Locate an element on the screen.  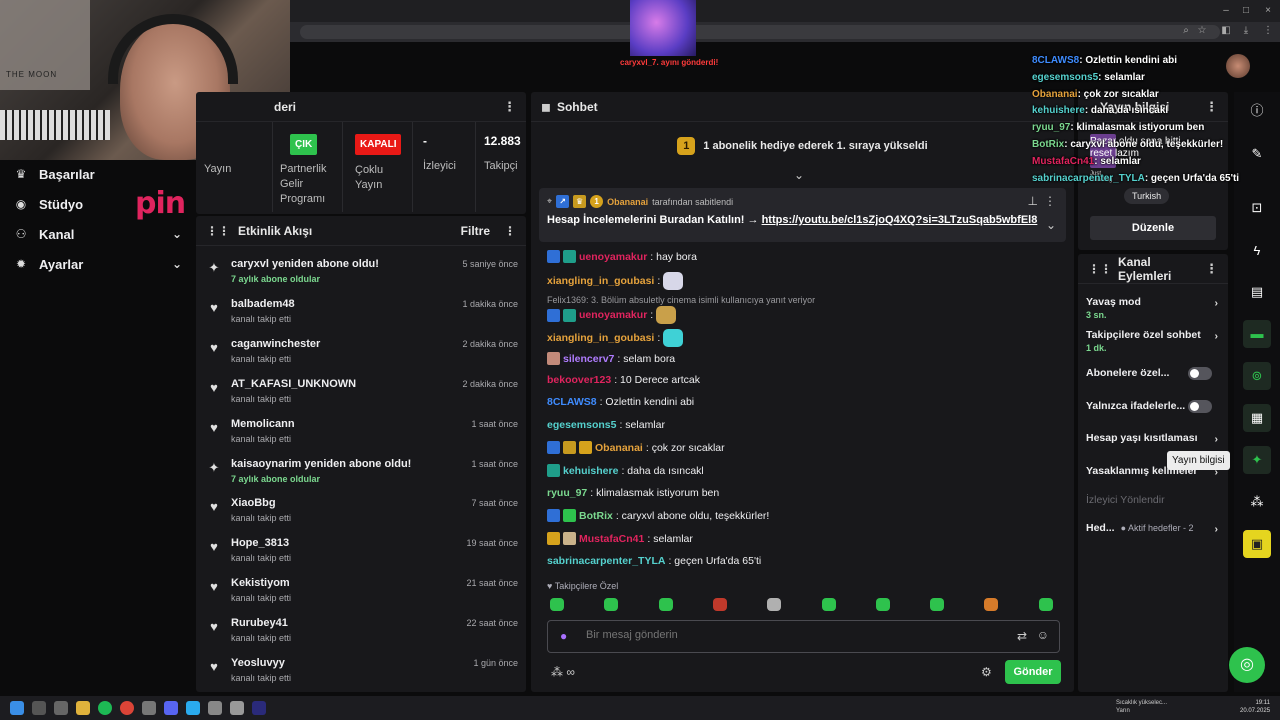
channel-action-row: Yavaş mod 3 sn. › is located at coordinates (1153, 308).